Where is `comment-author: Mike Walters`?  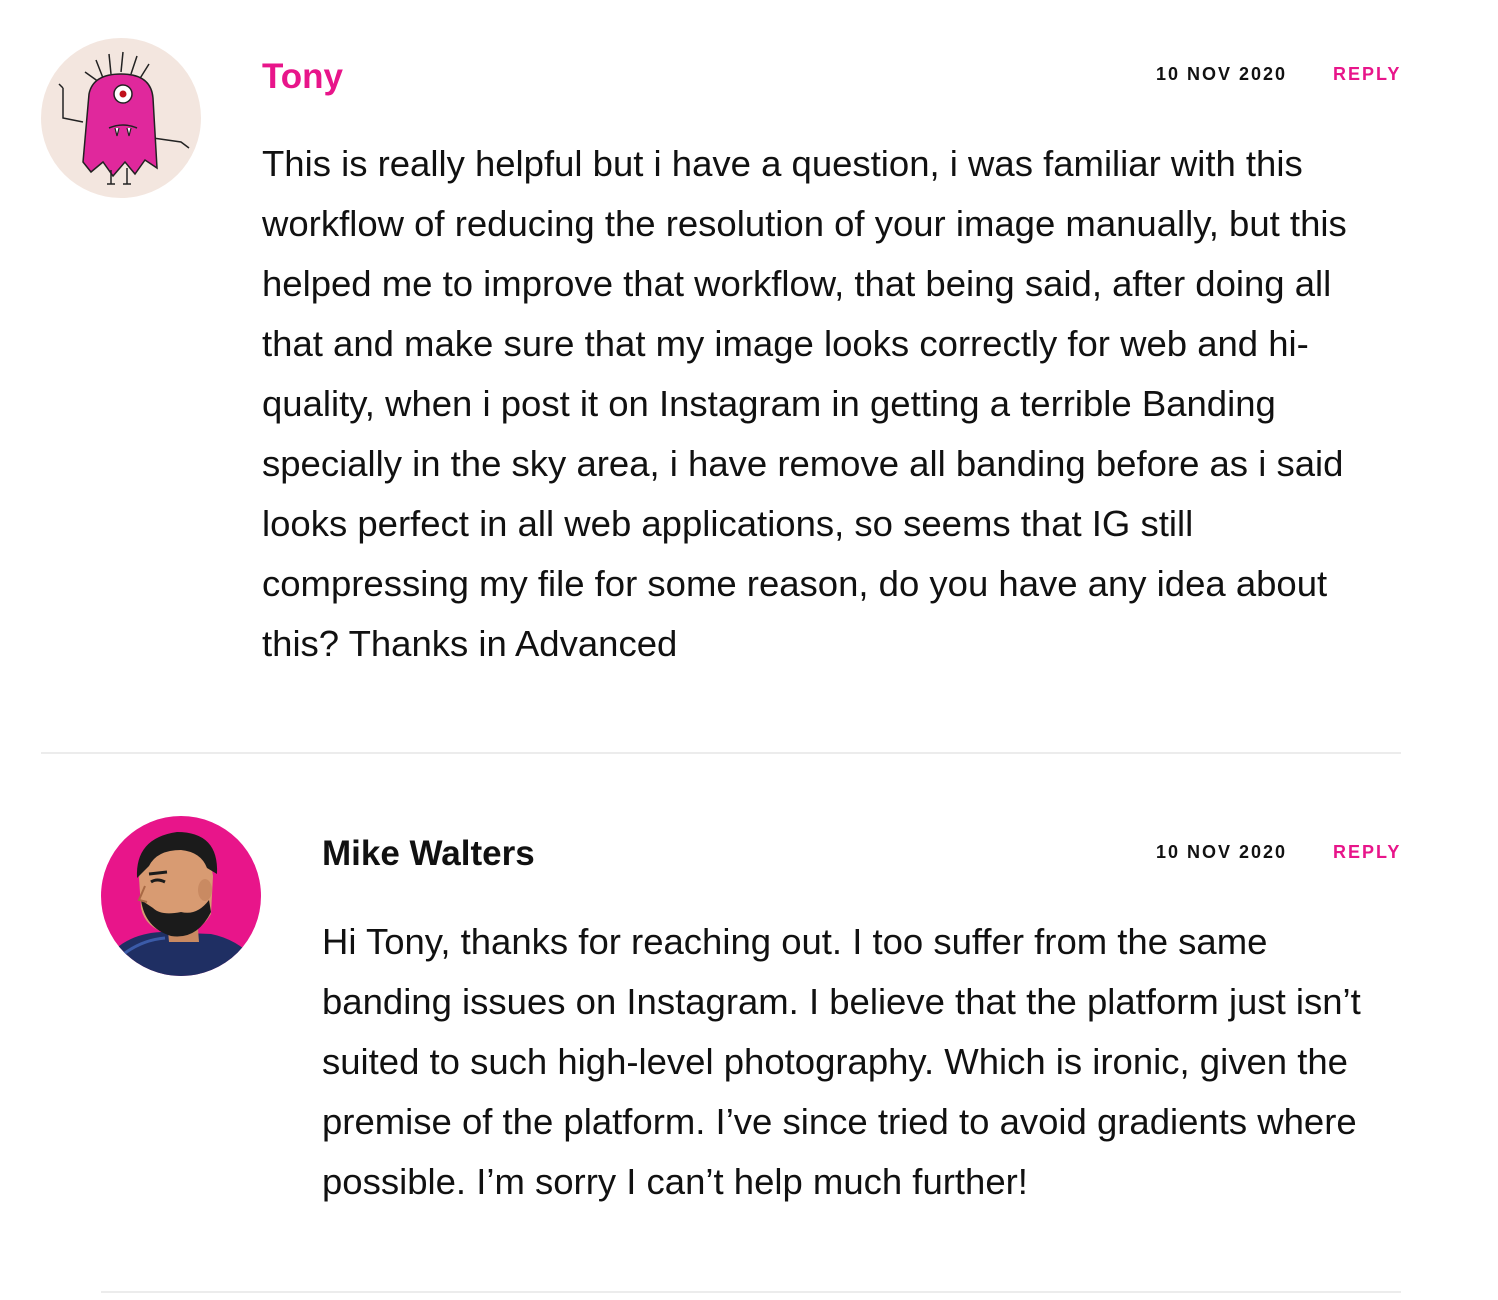
comment-author: Mike Walters is located at coordinates (428, 854).